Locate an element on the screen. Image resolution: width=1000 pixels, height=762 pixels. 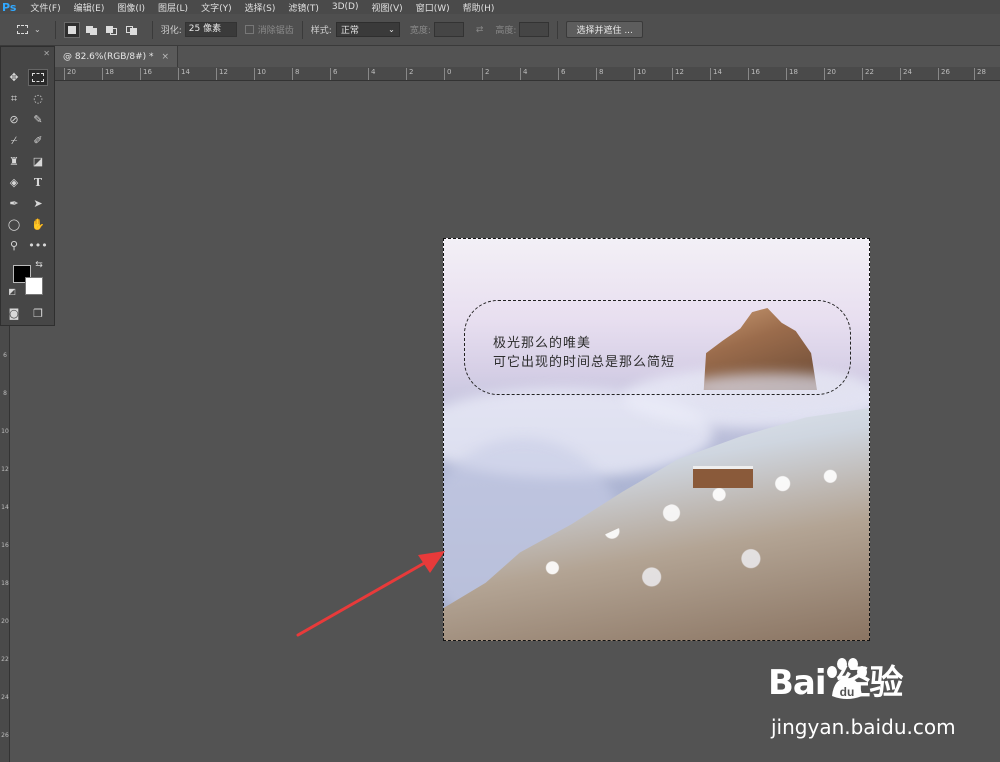
document-tab: @ 82.6%(RGB/8#) * × is located at coordinates (117, 56).